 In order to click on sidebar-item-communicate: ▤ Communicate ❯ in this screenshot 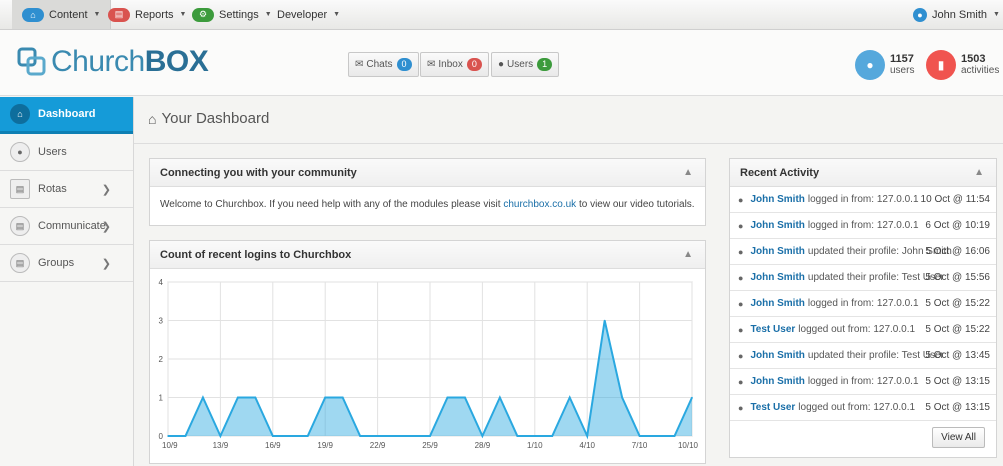, I will do `click(66, 226)`.